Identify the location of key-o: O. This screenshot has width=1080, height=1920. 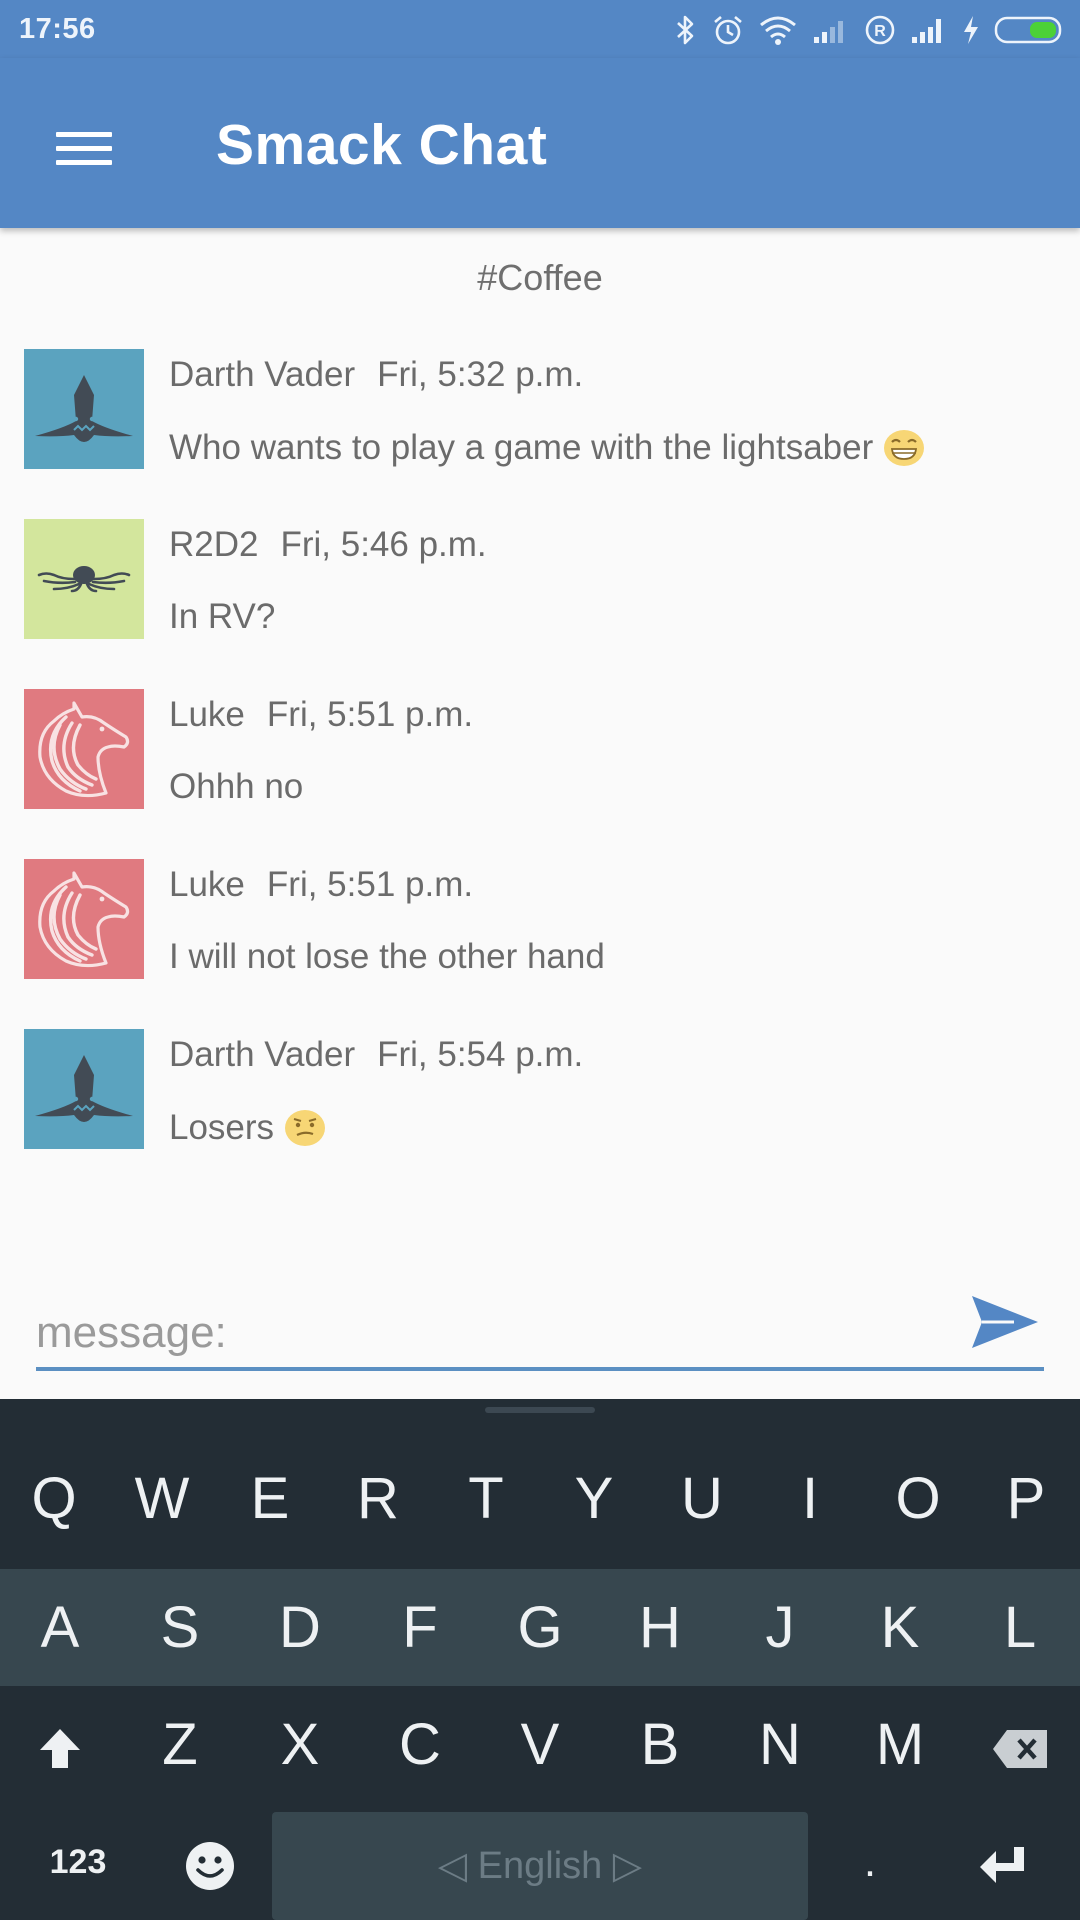
(918, 1499).